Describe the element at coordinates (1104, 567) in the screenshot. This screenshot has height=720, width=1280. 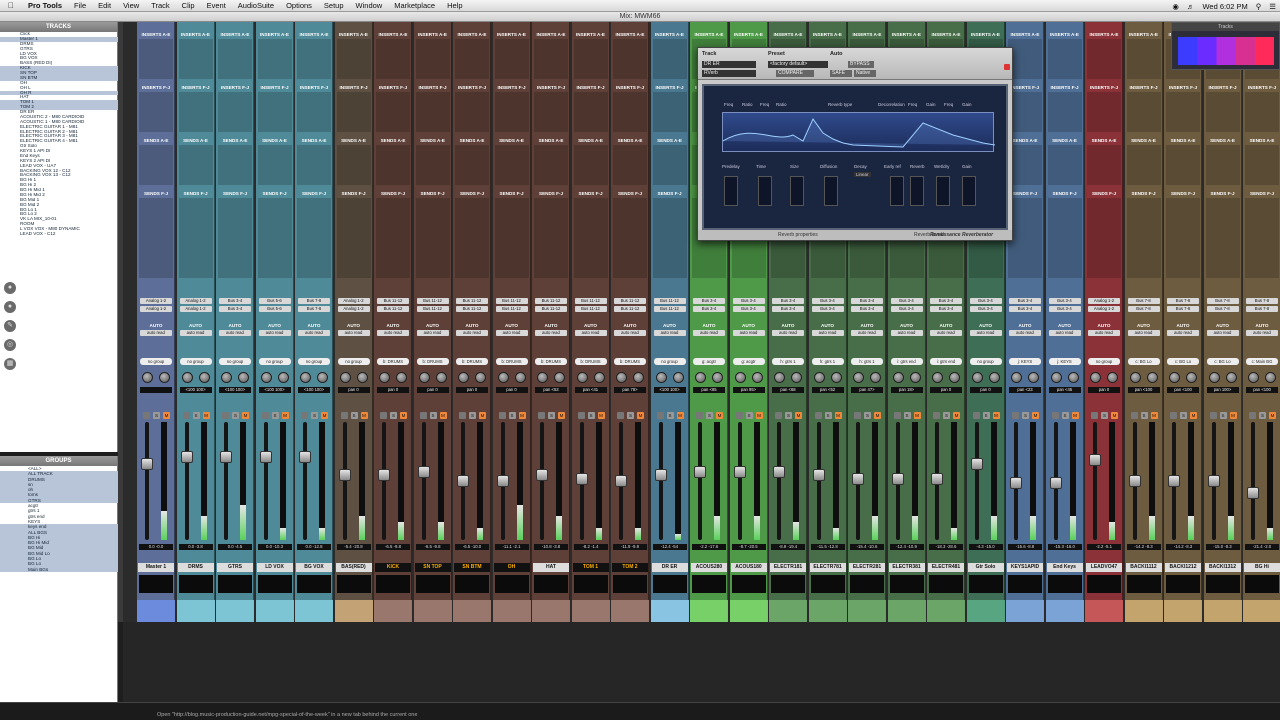
I see `track-name: LEADVO47` at that location.